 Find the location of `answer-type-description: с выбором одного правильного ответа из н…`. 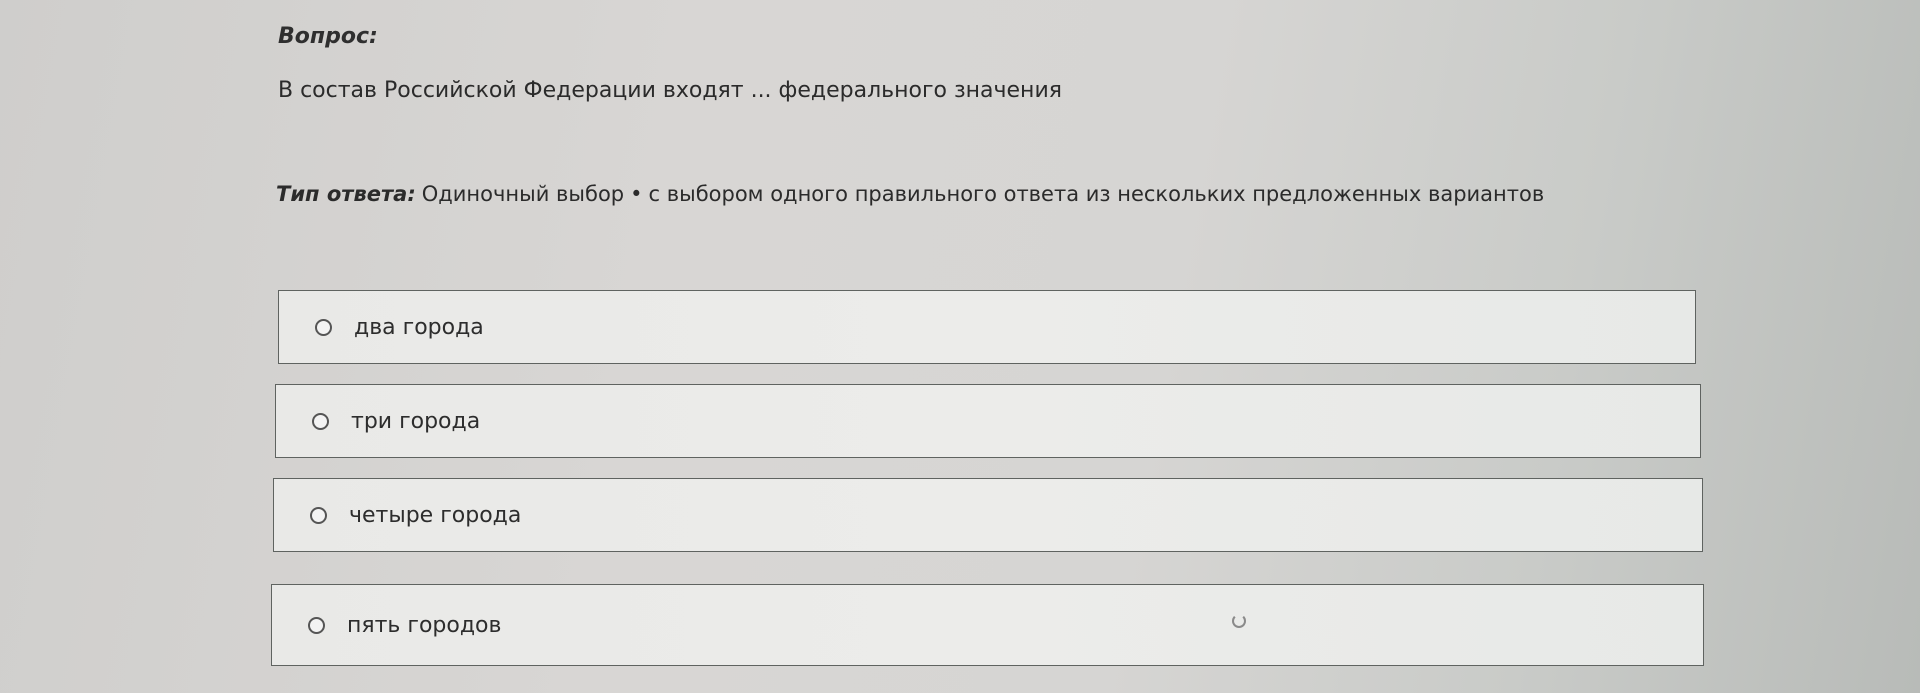

answer-type-description: с выбором одного правильного ответа из н… is located at coordinates (1096, 194).